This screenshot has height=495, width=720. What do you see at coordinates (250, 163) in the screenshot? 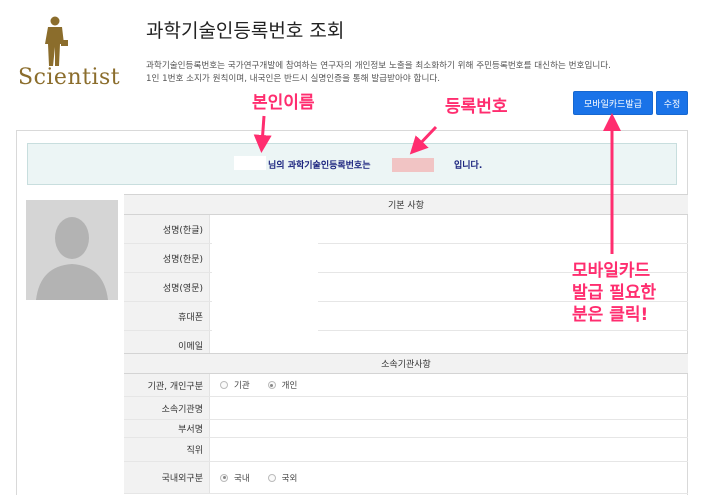
I see `name-redaction` at bounding box center [250, 163].